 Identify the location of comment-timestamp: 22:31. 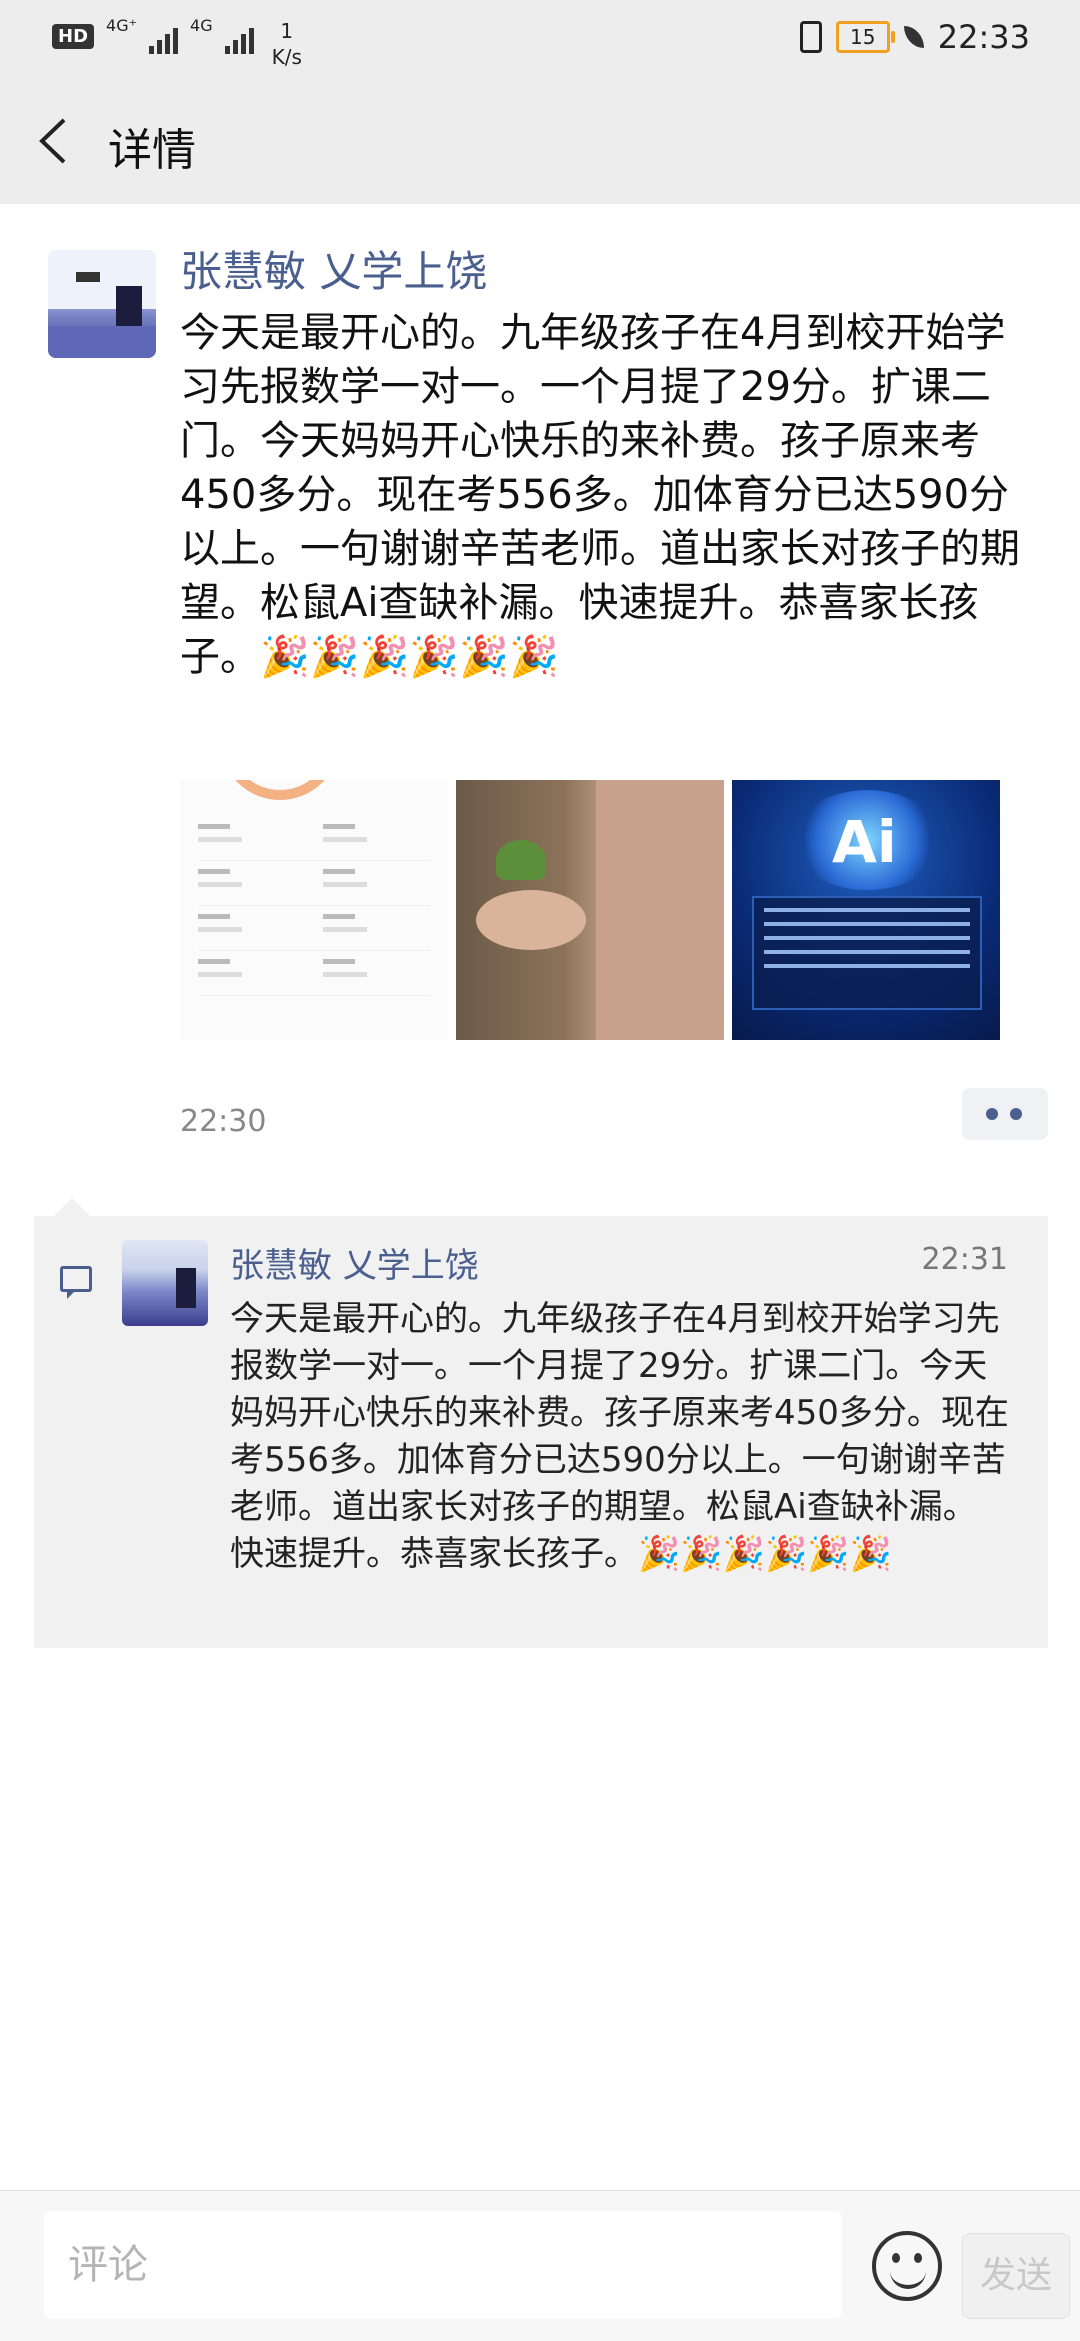
(964, 1259).